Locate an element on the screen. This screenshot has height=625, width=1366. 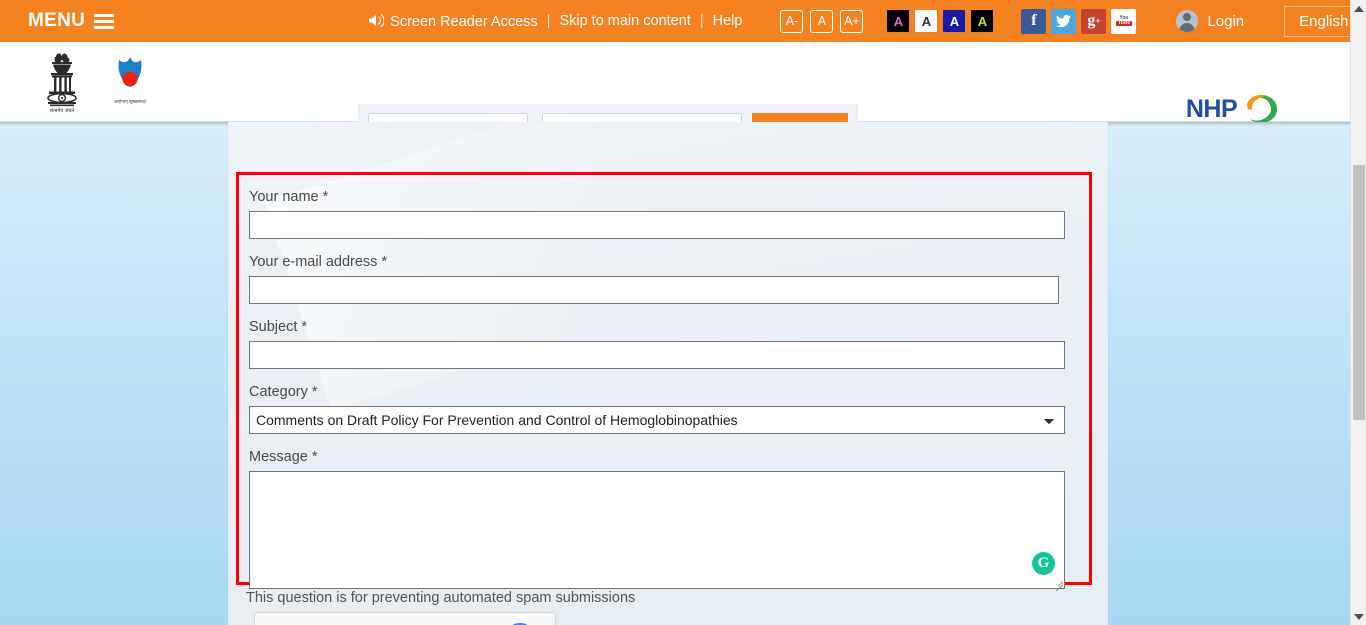
contrast-white-button: A is located at coordinates (926, 21).